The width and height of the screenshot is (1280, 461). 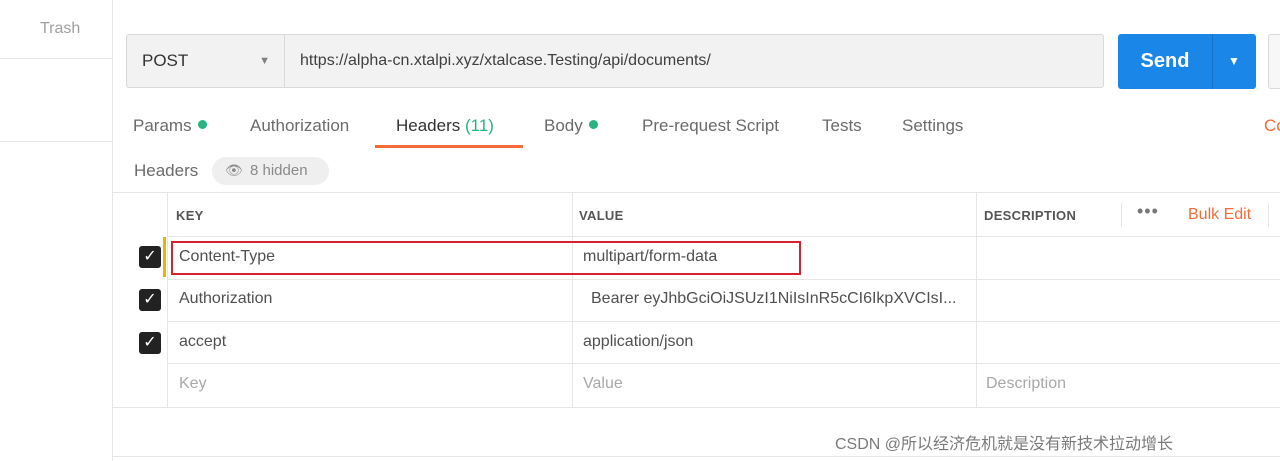 I want to click on more-options-icon: •••, so click(x=1148, y=211).